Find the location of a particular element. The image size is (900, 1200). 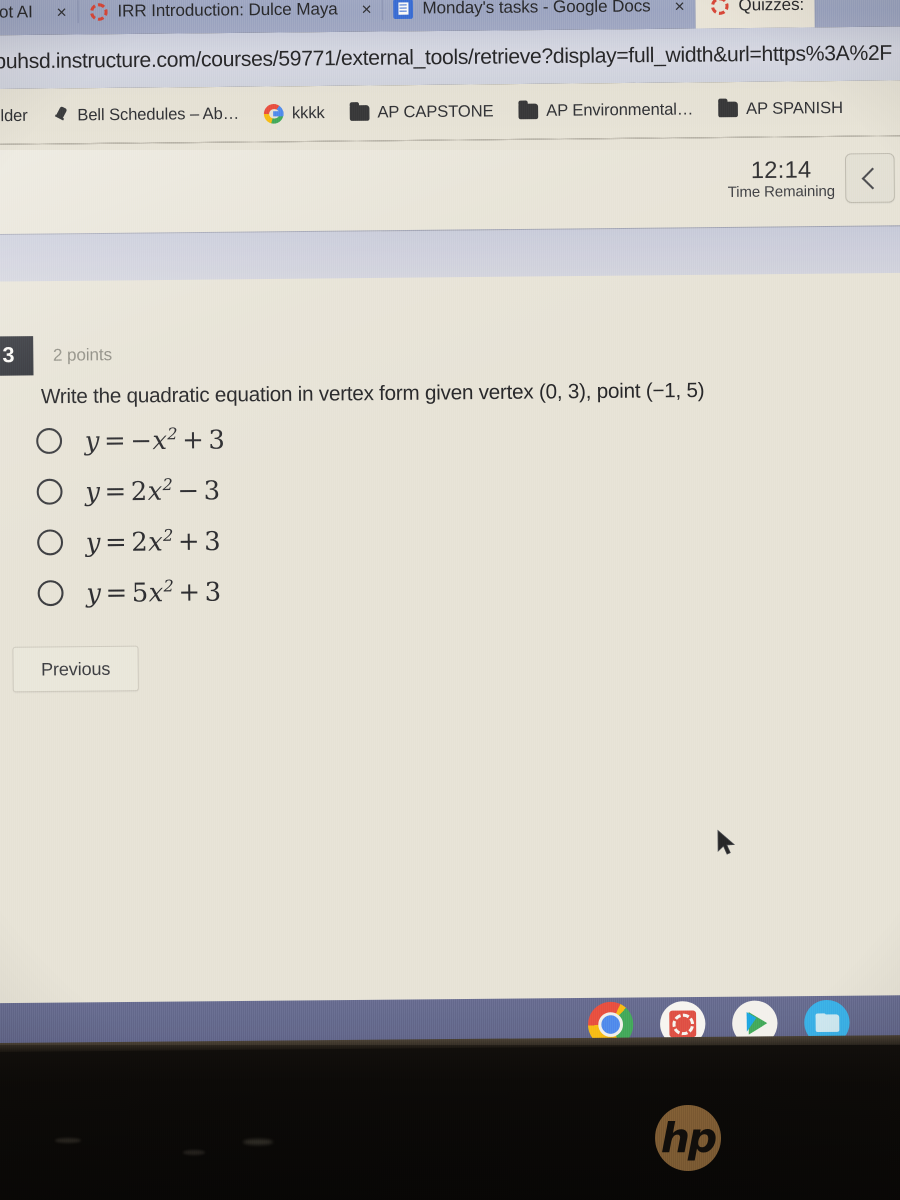

answer-options-list: y = −x2 +3 y = 2x2−3 y = 2x2 +3 y = 5x2 +3 is located at coordinates (131, 516).